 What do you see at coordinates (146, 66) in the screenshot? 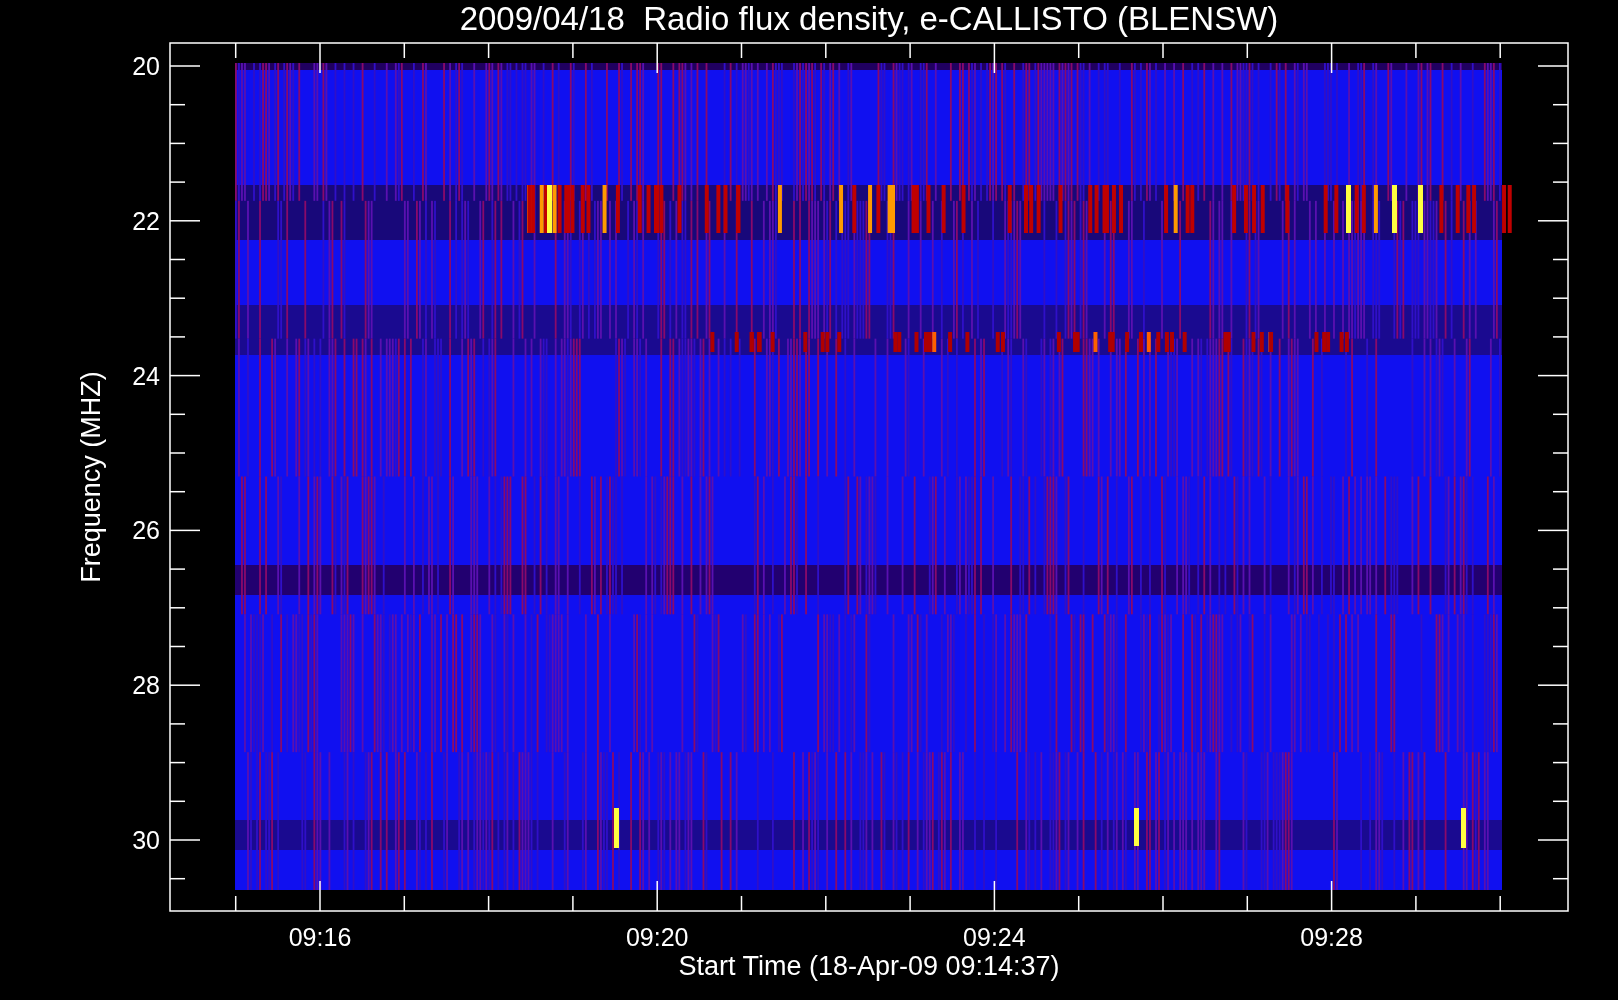
I see `y-tick-label: 20` at bounding box center [146, 66].